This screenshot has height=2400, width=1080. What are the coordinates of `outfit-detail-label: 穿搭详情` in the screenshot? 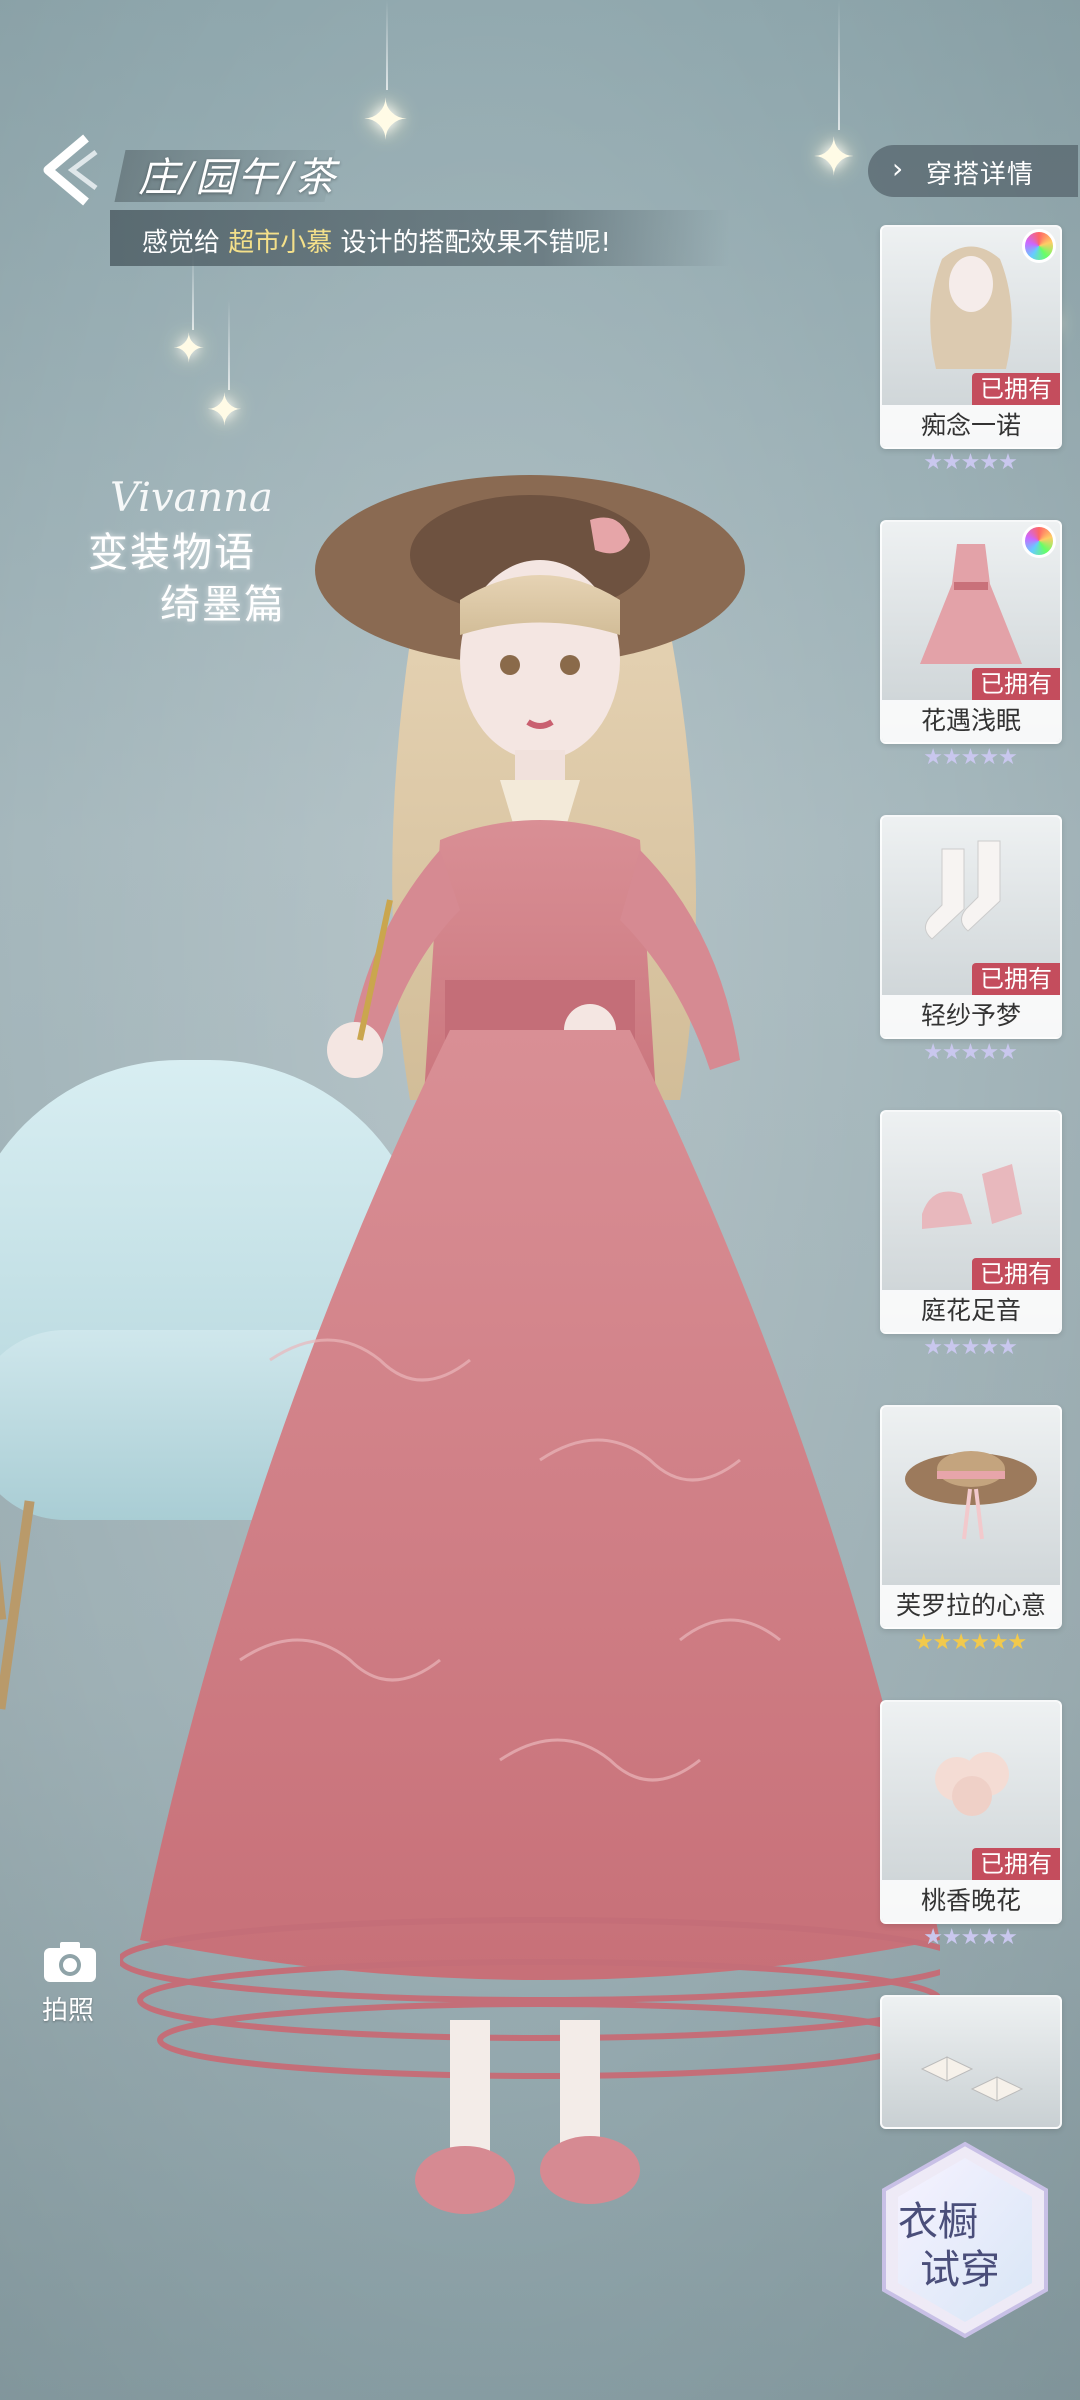 It's located at (980, 172).